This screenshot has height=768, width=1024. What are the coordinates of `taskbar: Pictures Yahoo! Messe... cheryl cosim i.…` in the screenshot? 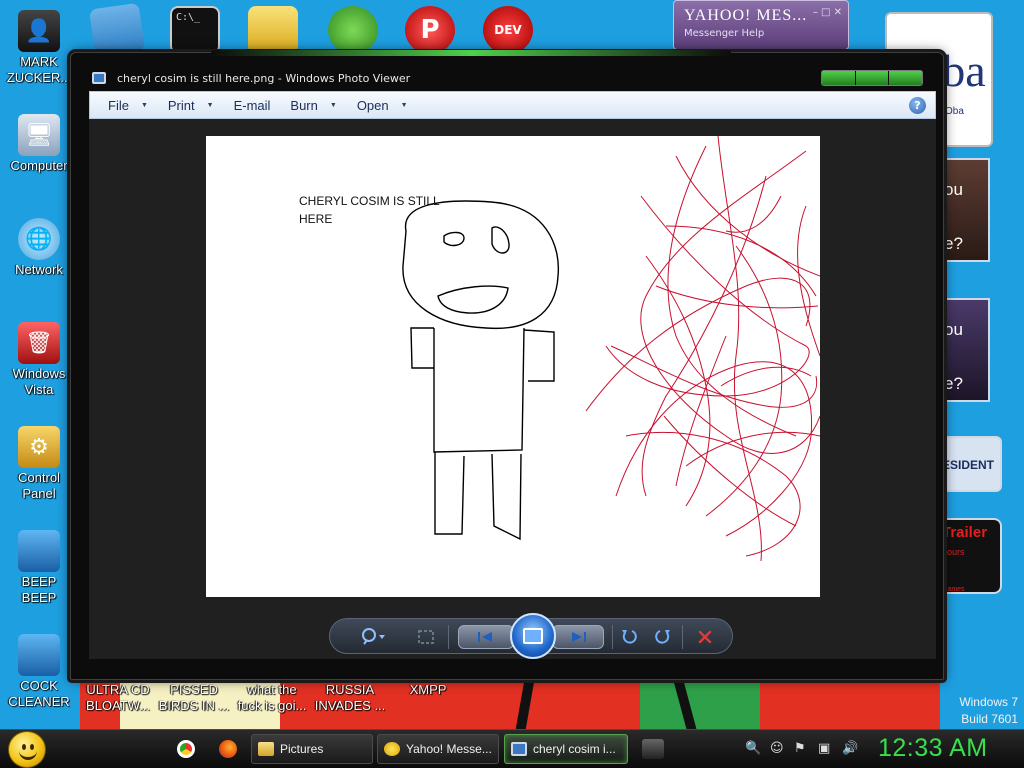 It's located at (512, 748).